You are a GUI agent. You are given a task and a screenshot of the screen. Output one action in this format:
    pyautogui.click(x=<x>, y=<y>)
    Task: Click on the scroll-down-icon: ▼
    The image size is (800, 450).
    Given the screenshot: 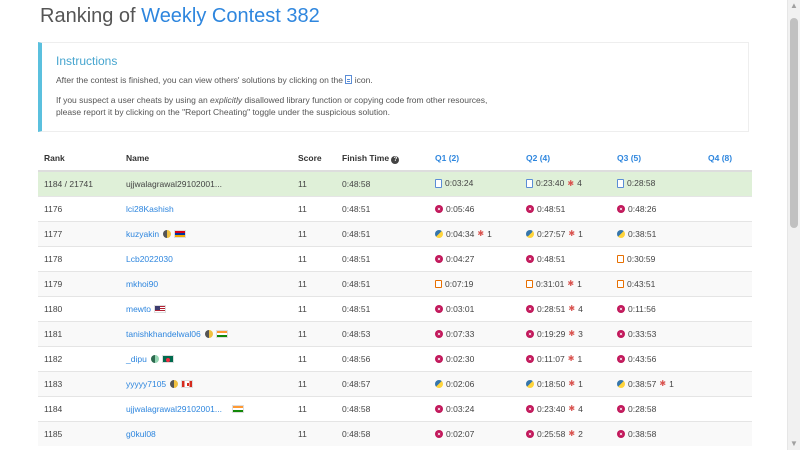 What is the action you would take?
    pyautogui.click(x=794, y=444)
    